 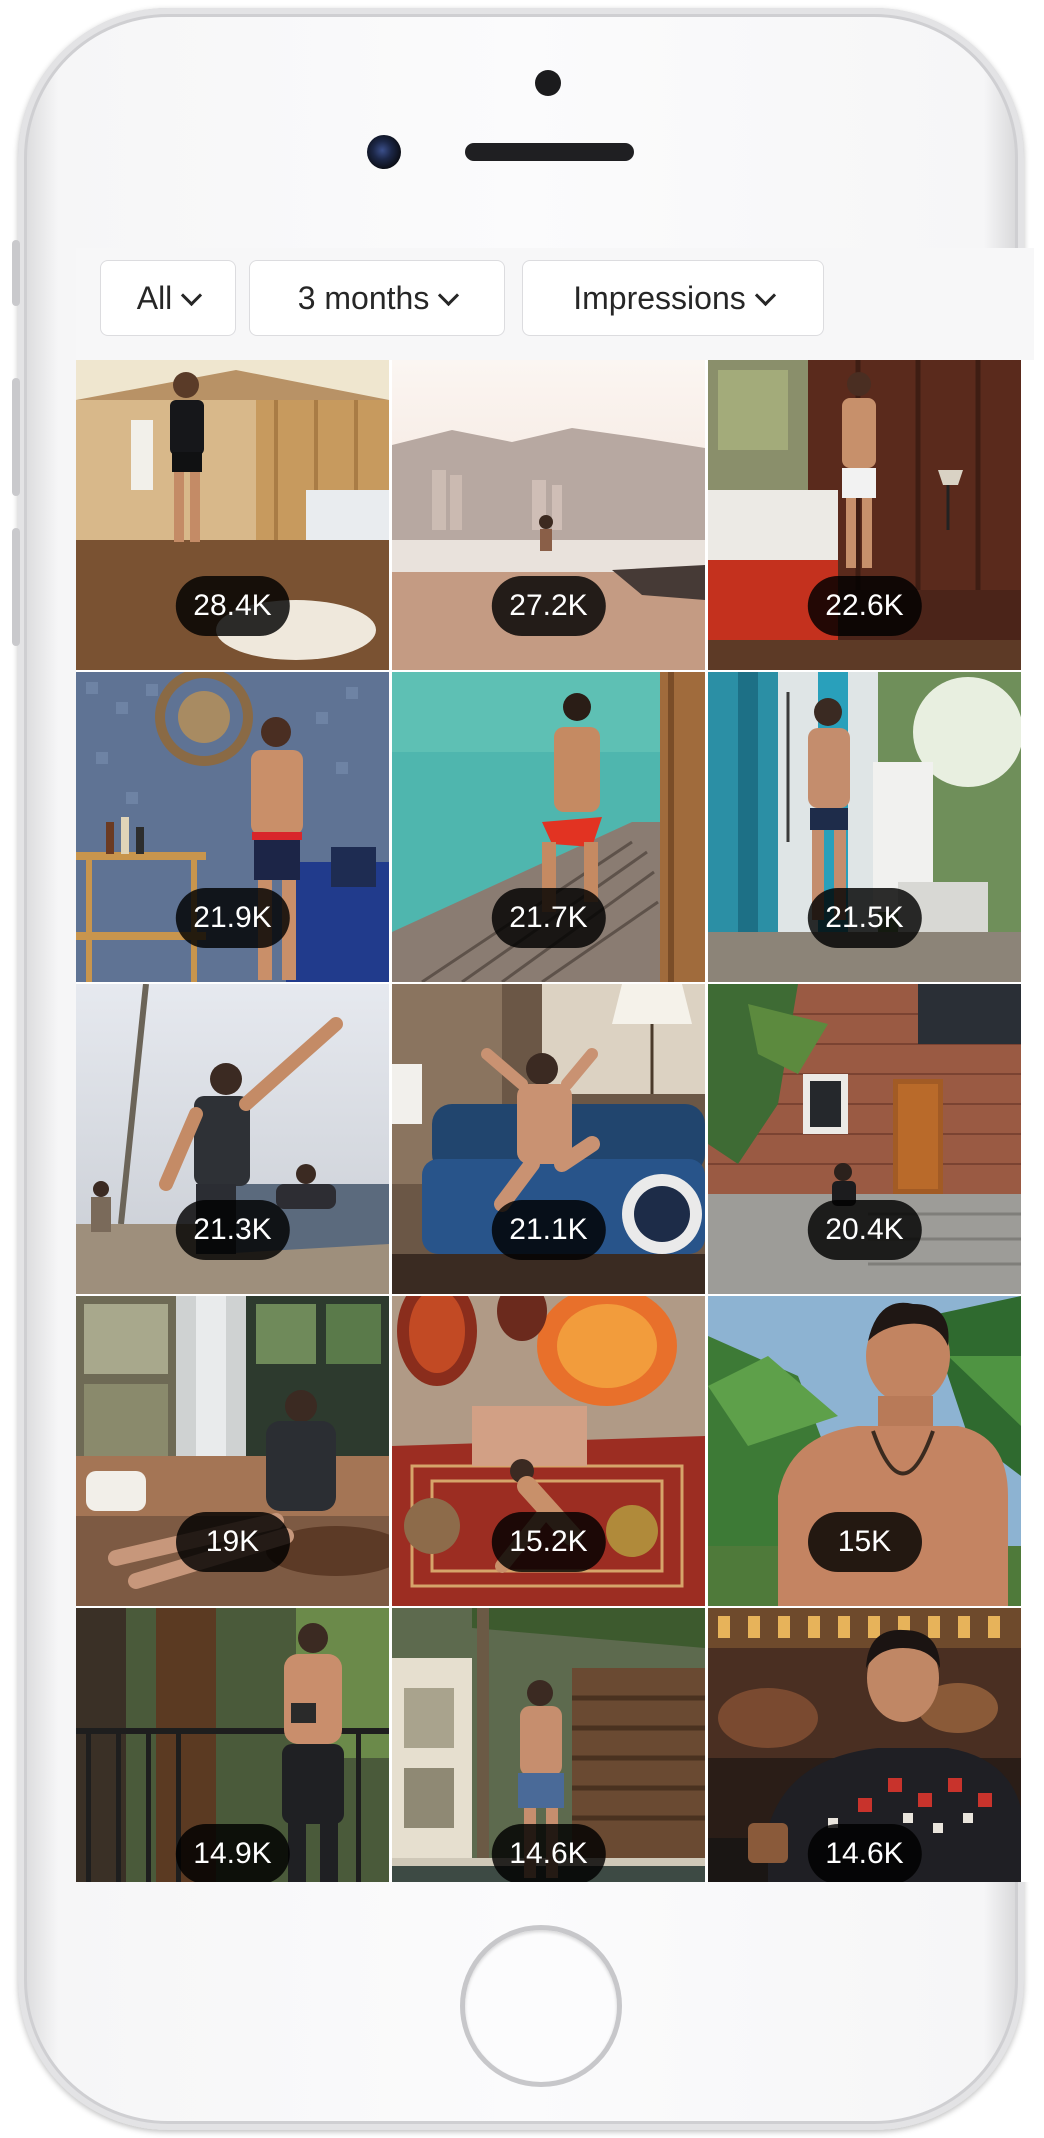 What do you see at coordinates (16, 587) in the screenshot?
I see `volume-down-button` at bounding box center [16, 587].